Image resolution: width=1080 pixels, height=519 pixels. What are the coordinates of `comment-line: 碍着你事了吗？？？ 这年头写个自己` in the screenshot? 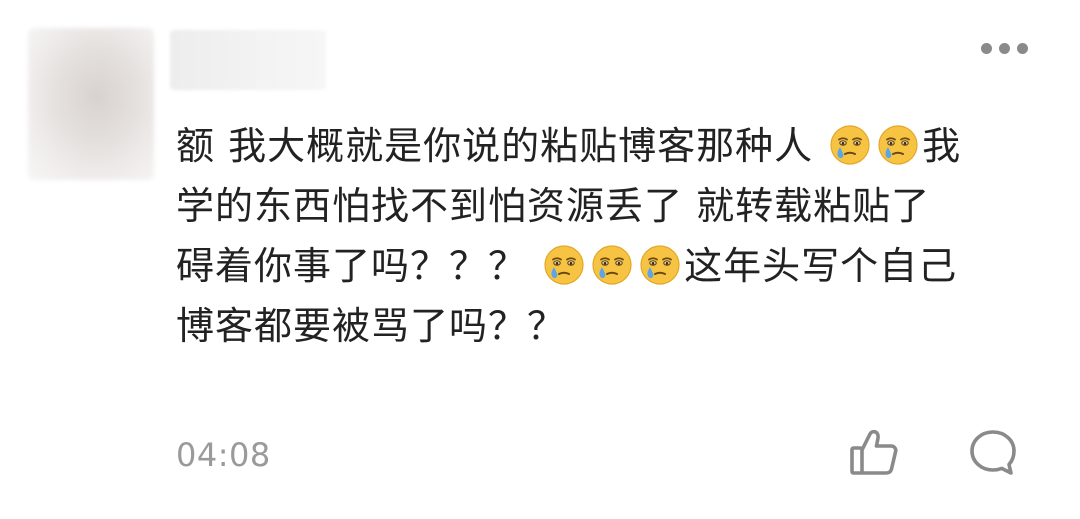 It's located at (606, 266).